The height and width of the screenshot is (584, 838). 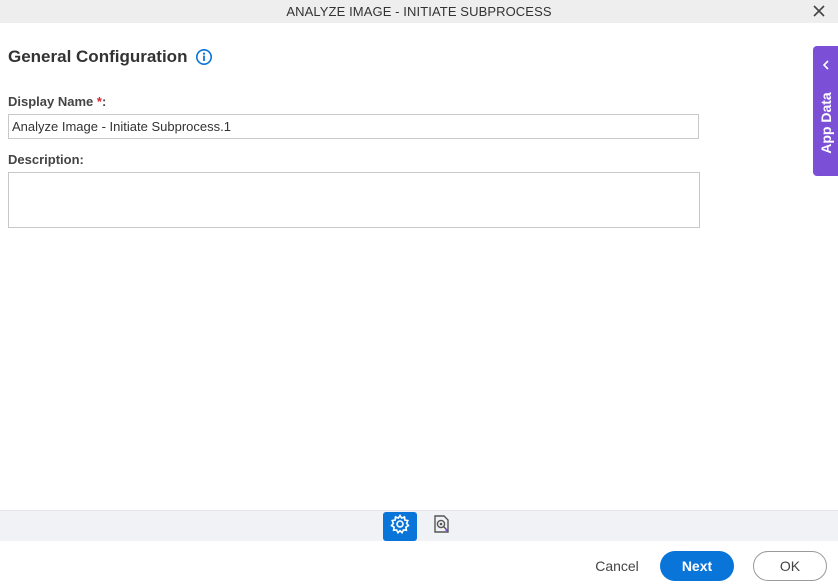 What do you see at coordinates (826, 64) in the screenshot?
I see `chevron-left-icon` at bounding box center [826, 64].